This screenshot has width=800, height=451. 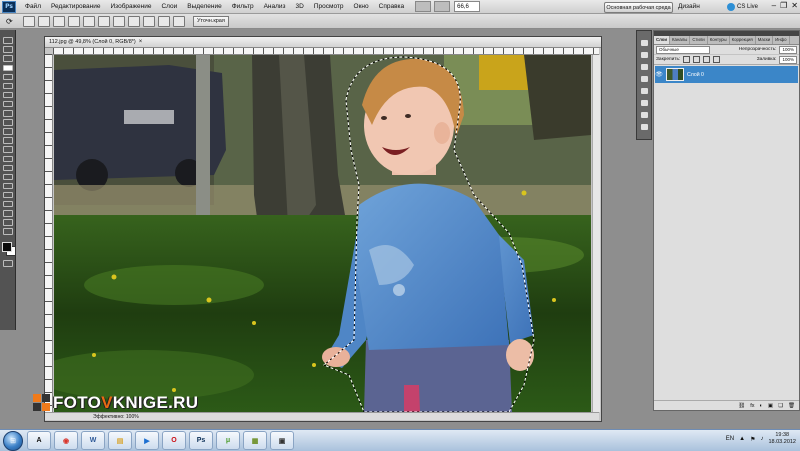 What do you see at coordinates (782, 439) in the screenshot?
I see `clock: 19:38 18.03.2012` at bounding box center [782, 439].